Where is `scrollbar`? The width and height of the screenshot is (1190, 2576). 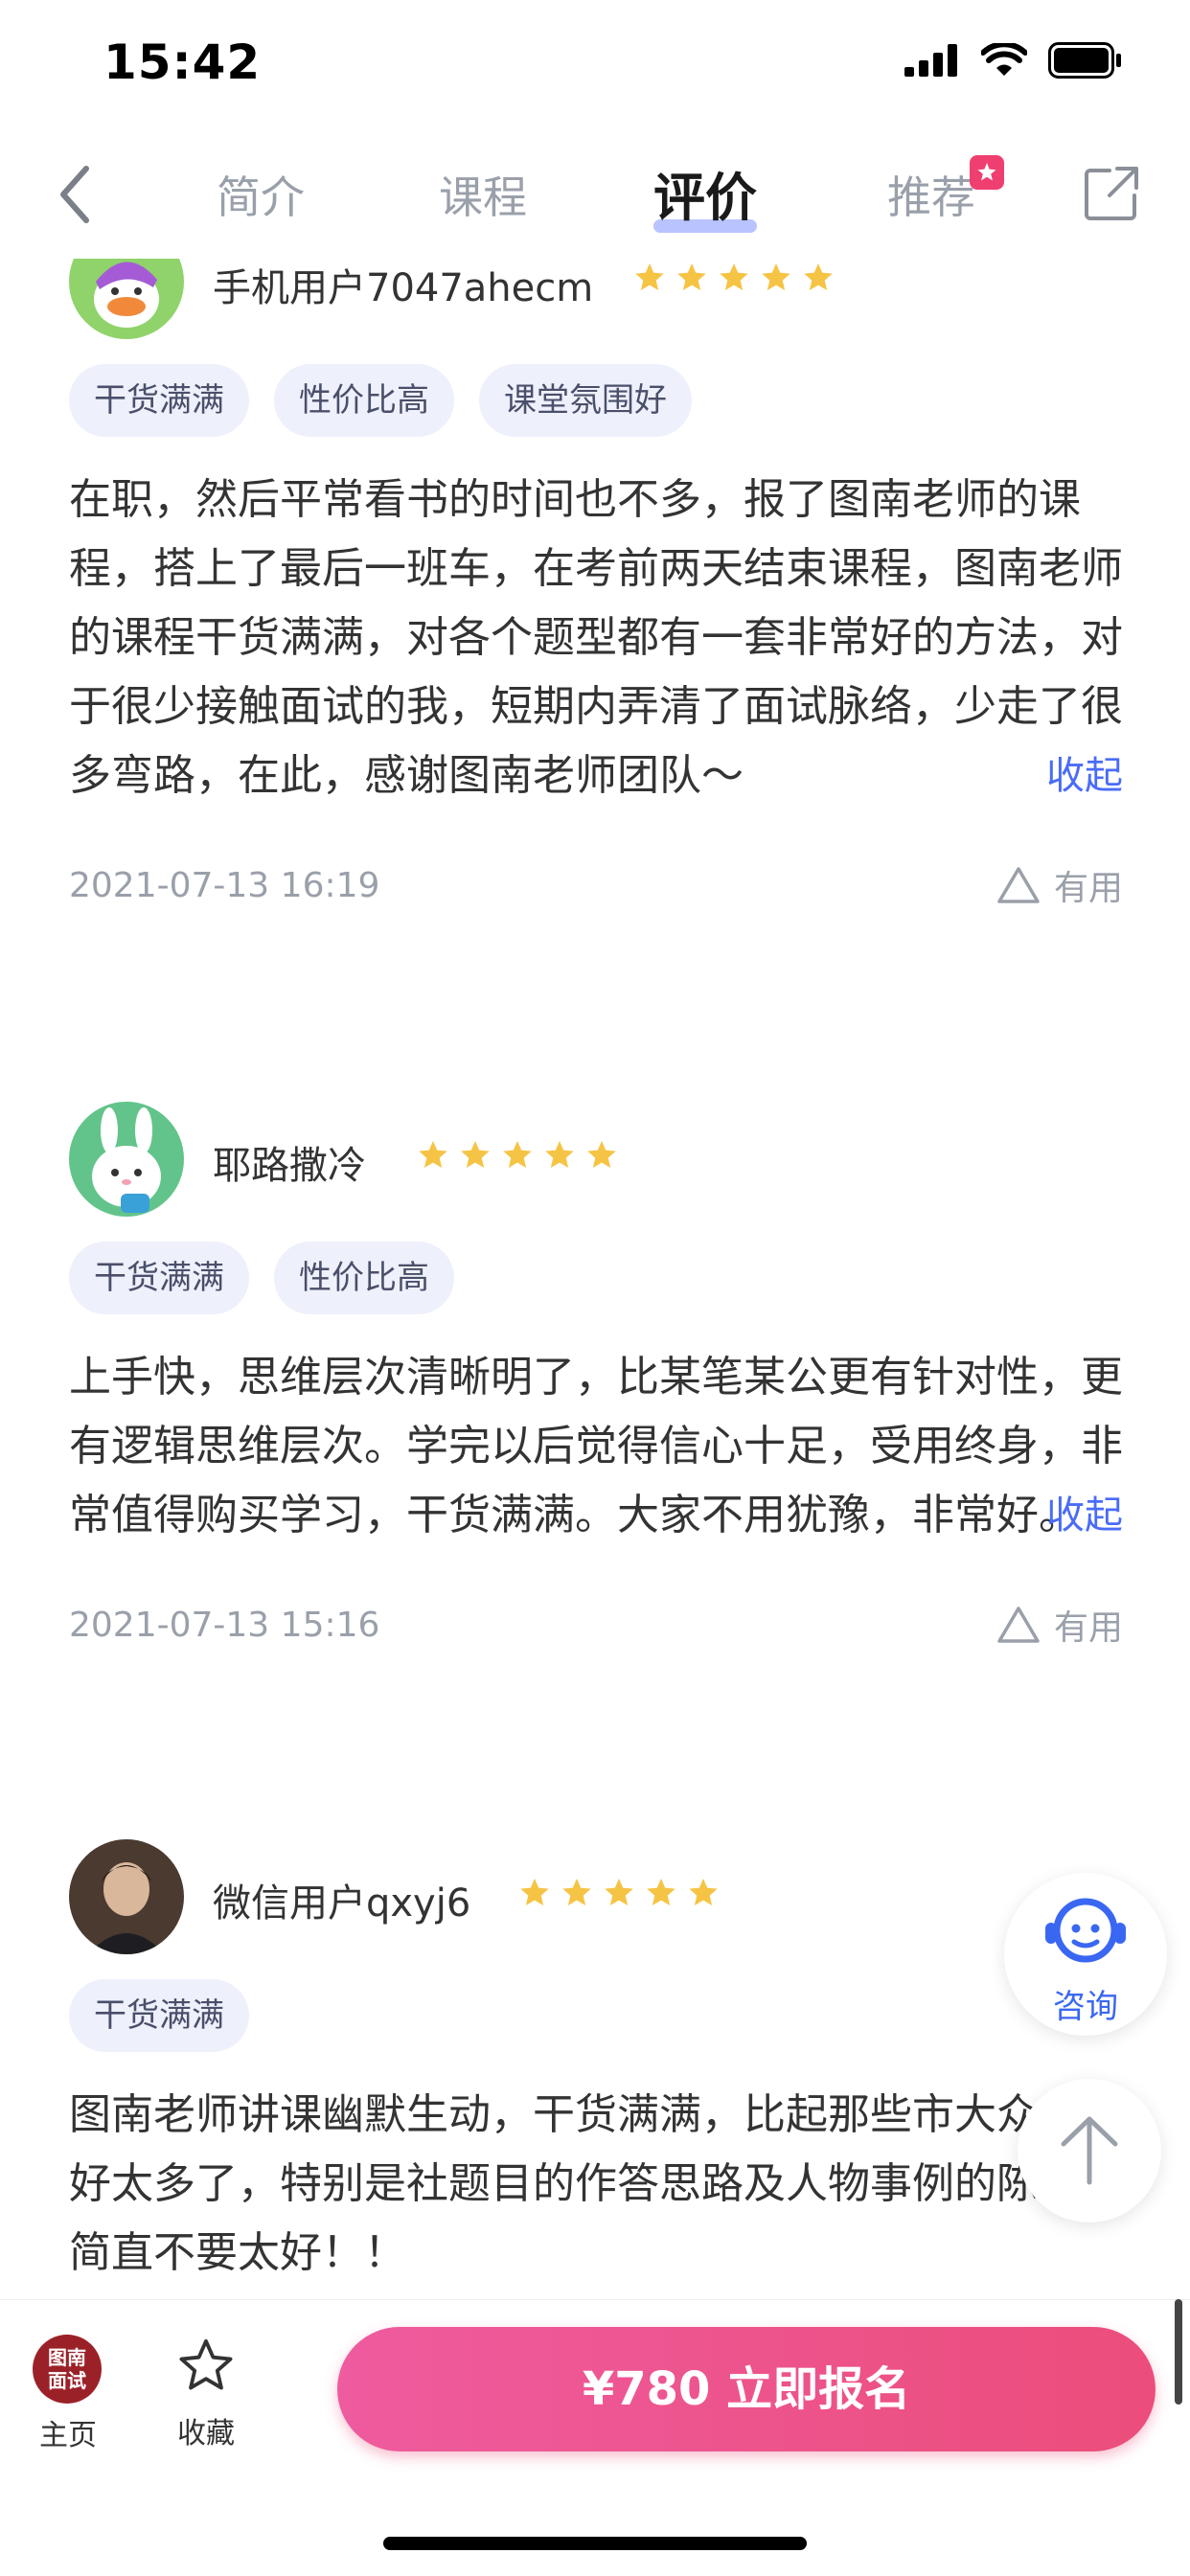
scrollbar is located at coordinates (1178, 2352).